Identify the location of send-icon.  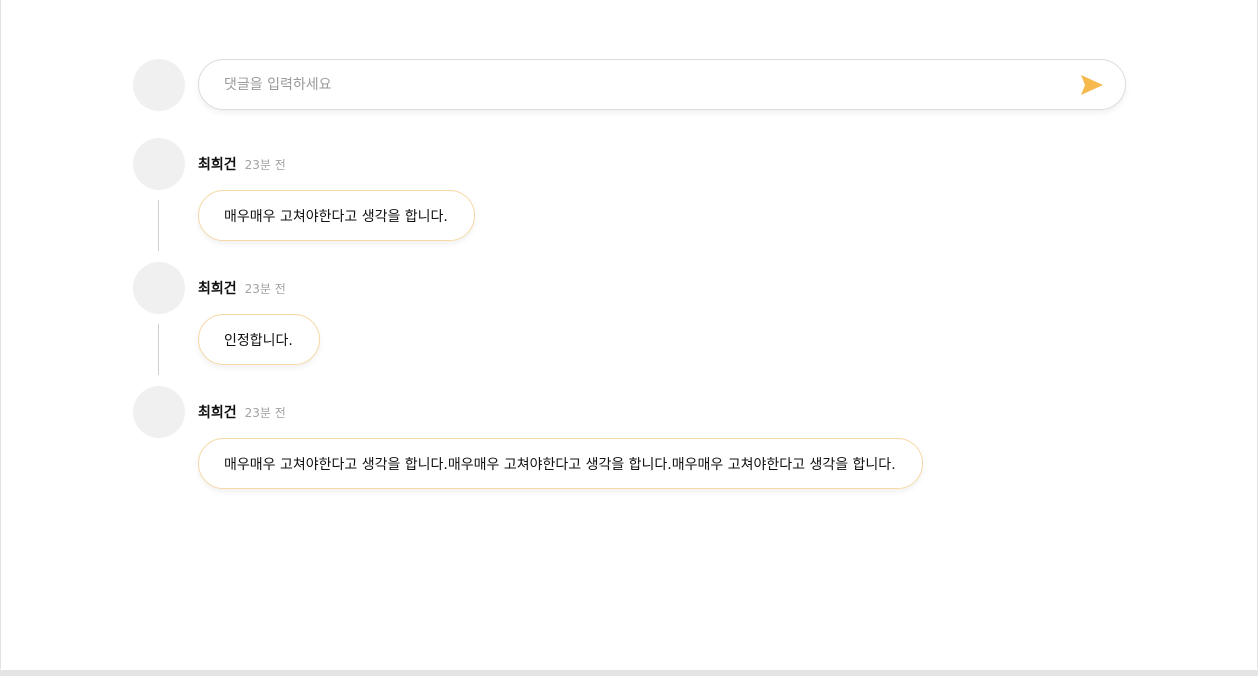
(1092, 85).